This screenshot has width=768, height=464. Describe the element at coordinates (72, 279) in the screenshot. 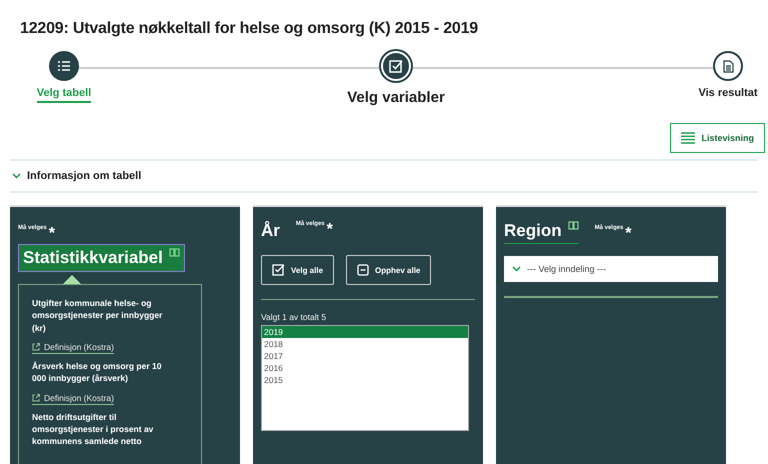

I see `pointer-arrow` at that location.